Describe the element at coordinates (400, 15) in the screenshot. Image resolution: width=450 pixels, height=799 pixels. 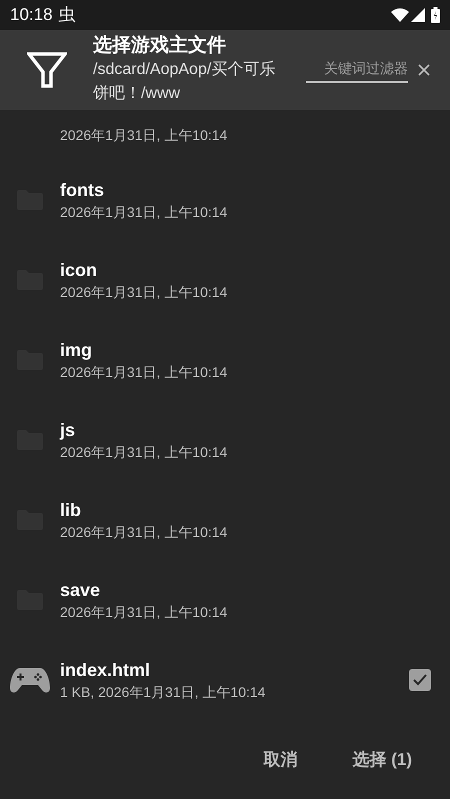
I see `wifi-icon` at that location.